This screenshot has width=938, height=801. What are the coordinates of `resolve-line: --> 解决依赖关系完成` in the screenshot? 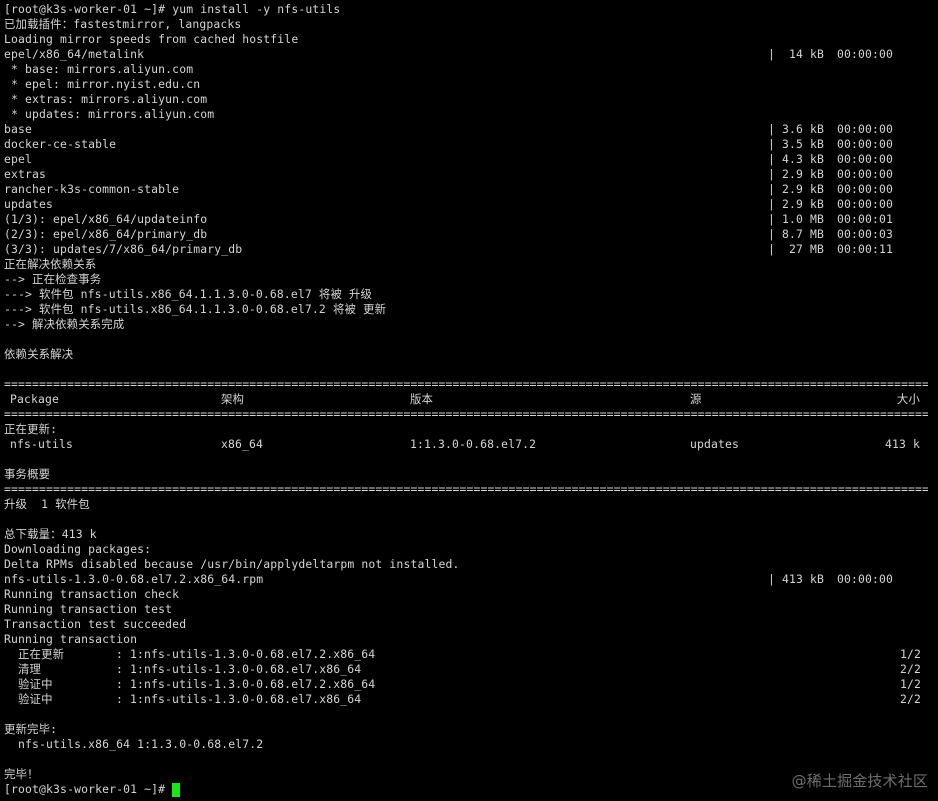 It's located at (64, 324).